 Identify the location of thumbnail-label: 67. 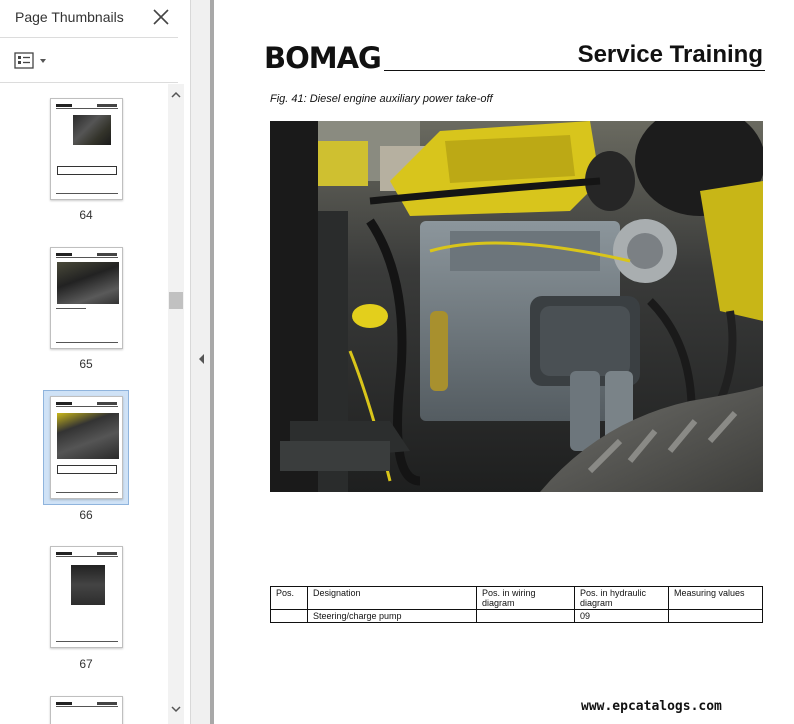
(86, 664).